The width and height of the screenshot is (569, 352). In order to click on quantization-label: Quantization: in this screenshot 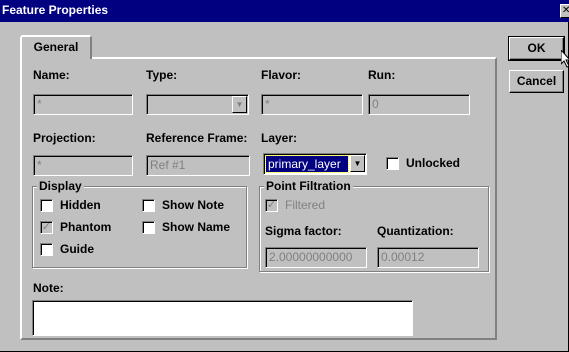, I will do `click(415, 231)`.